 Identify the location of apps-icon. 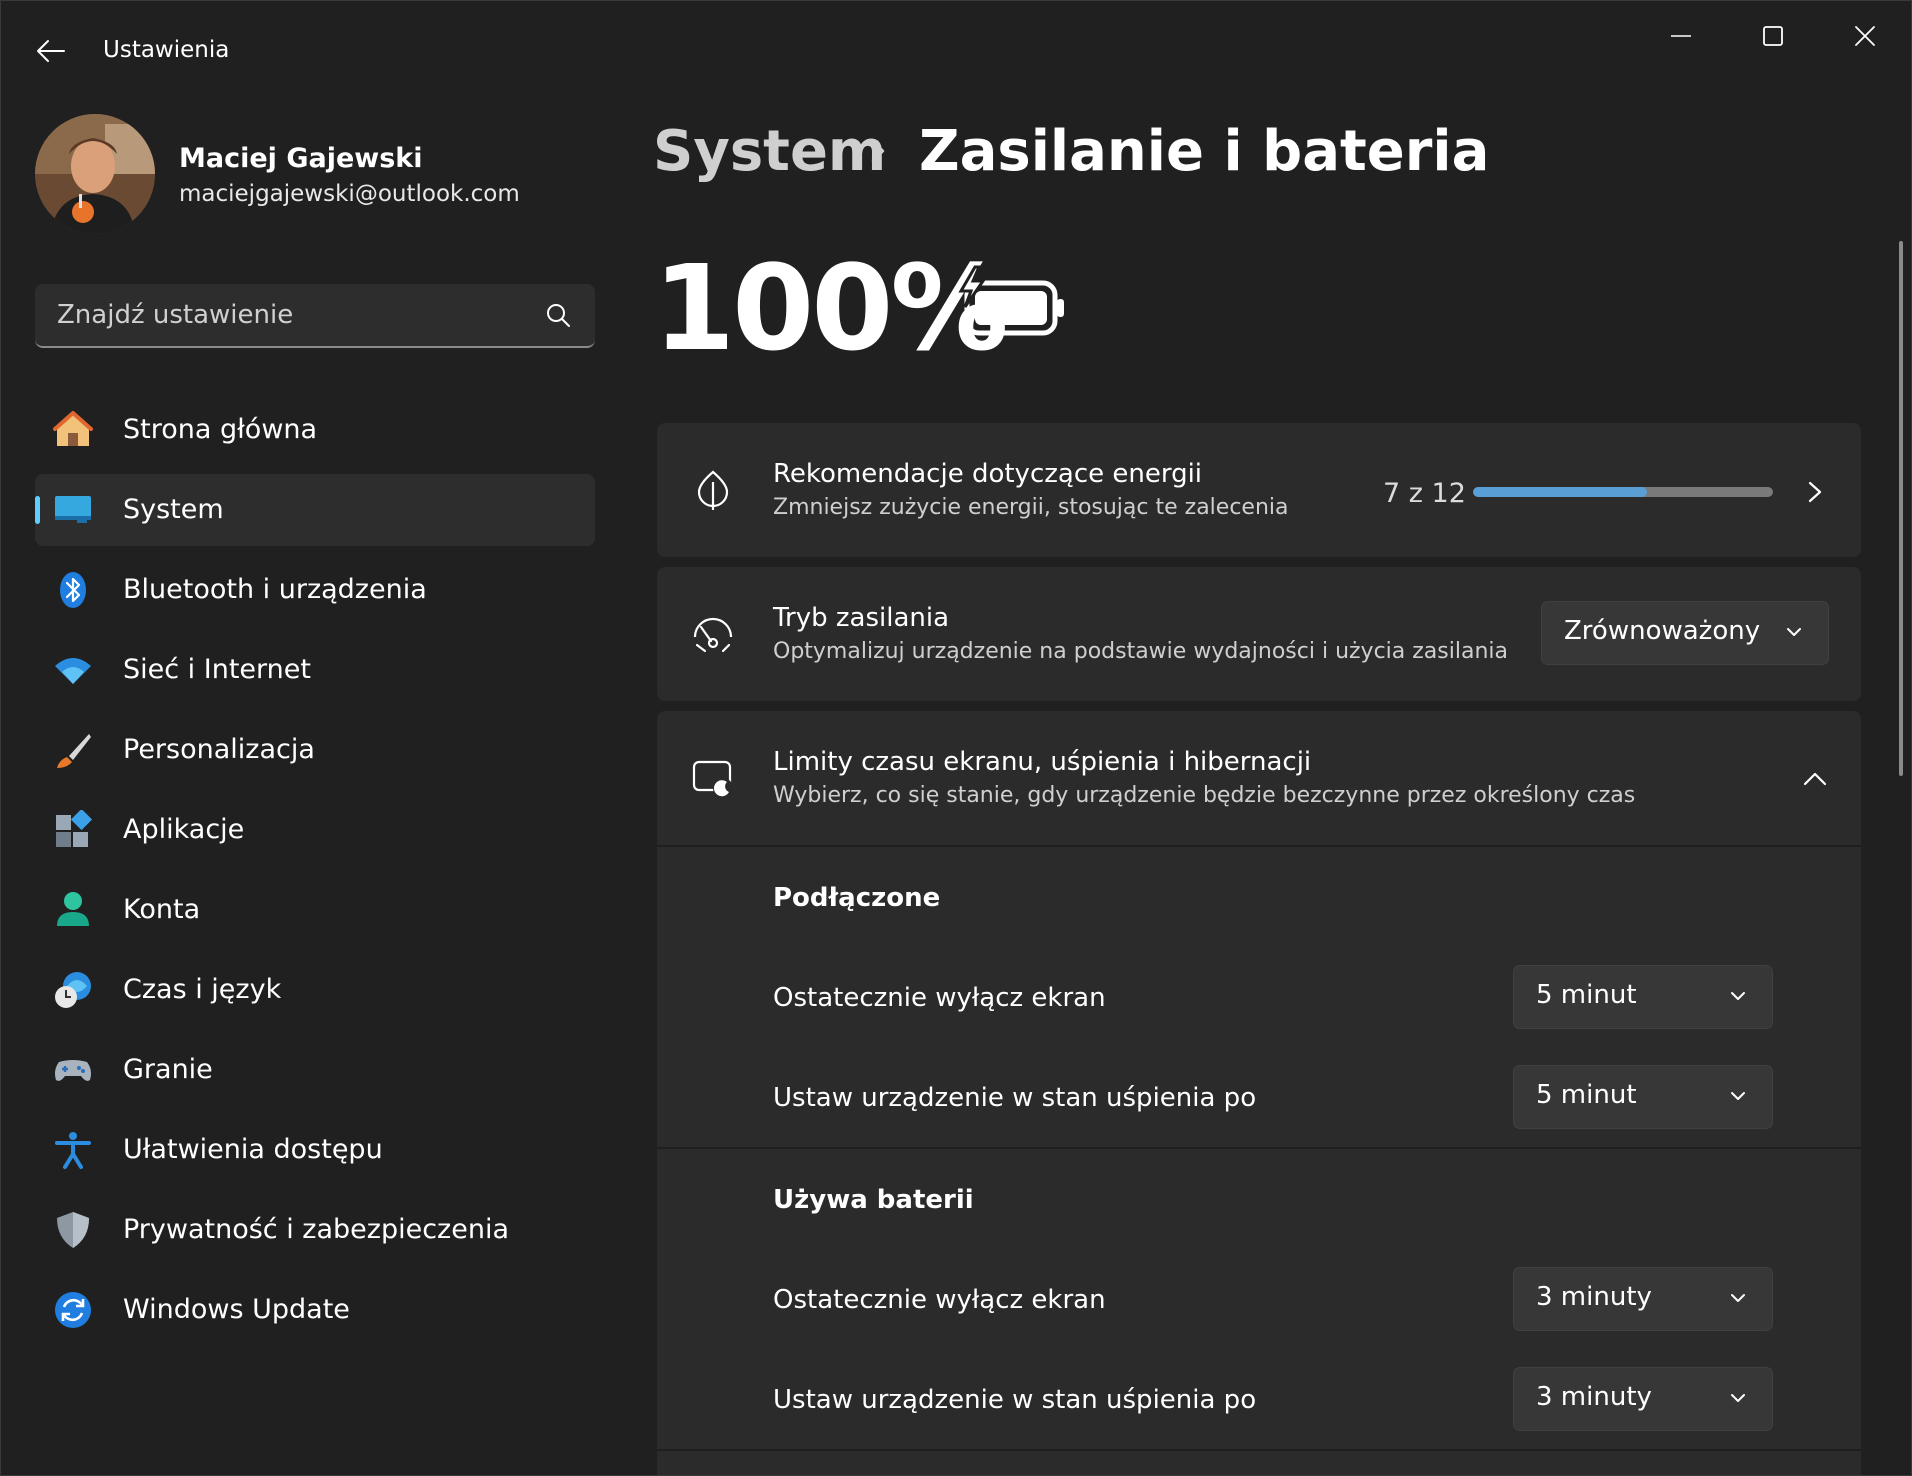
(74, 828).